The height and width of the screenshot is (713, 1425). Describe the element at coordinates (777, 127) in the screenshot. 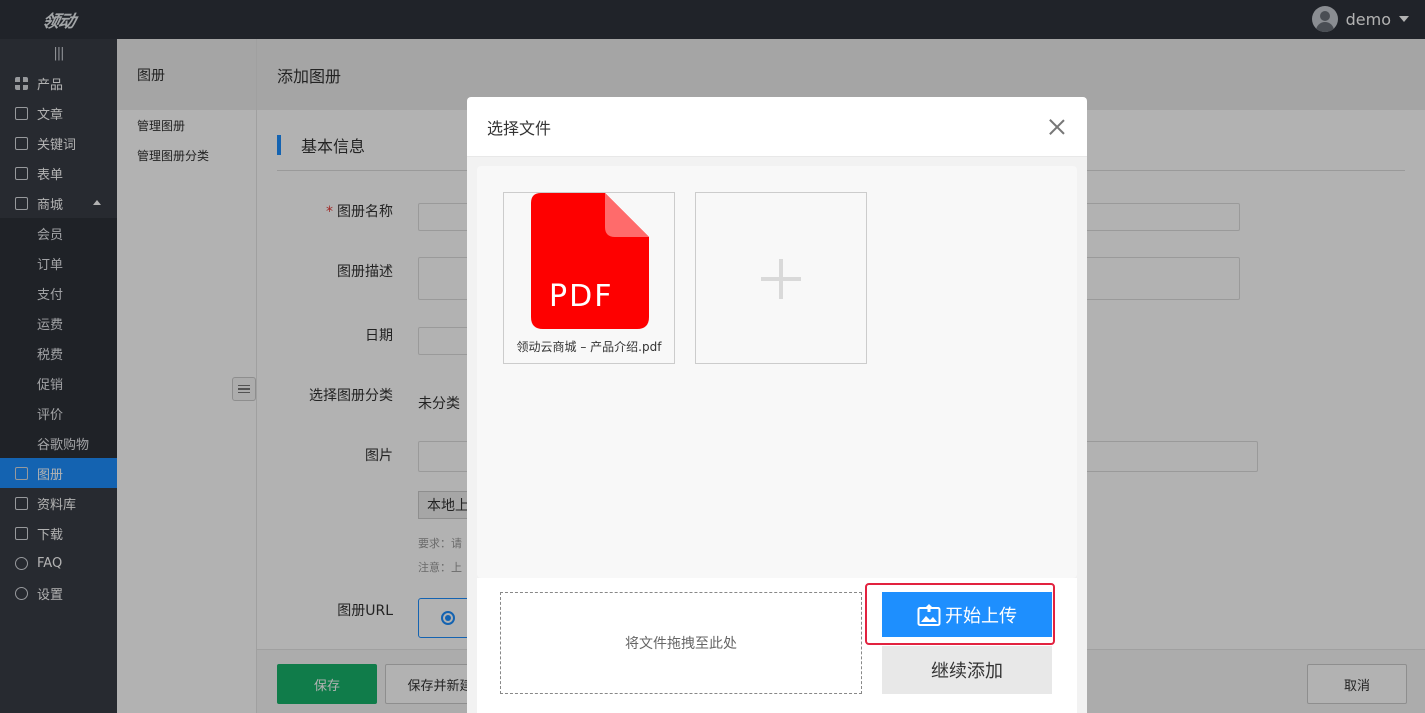

I see `dialog-title: 选择文件` at that location.